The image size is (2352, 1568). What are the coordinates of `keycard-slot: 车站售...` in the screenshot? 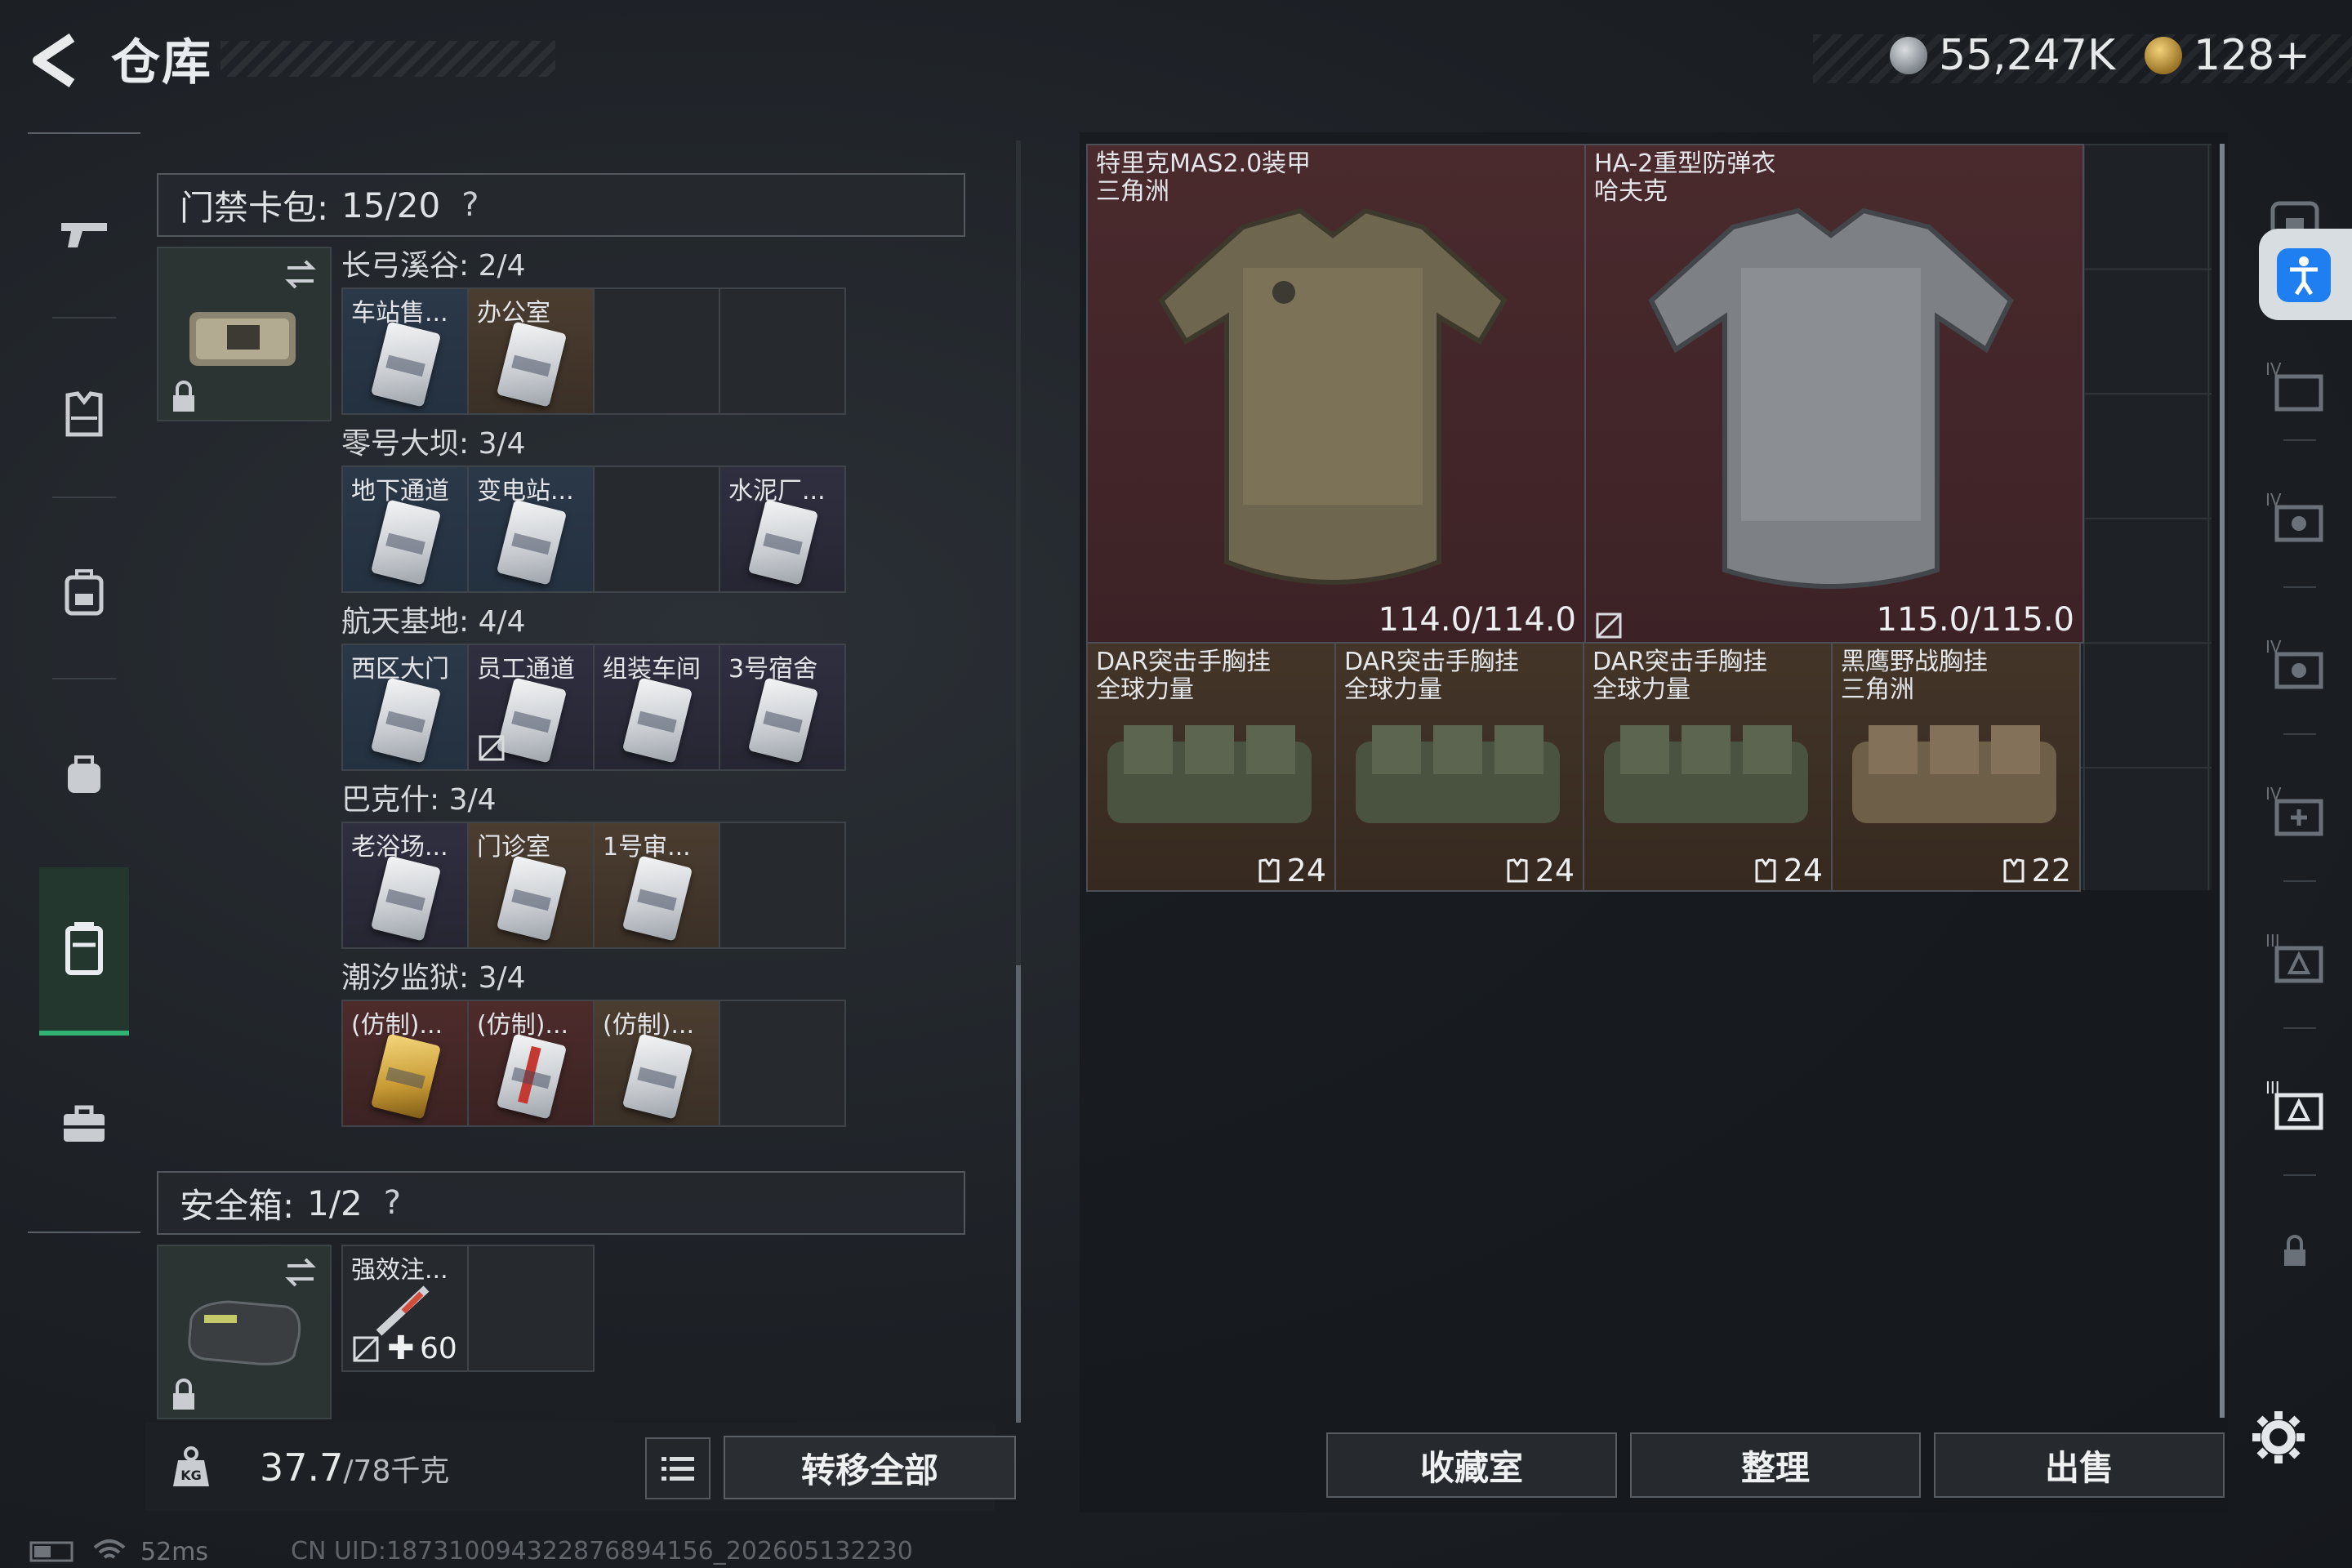 It's located at (406, 351).